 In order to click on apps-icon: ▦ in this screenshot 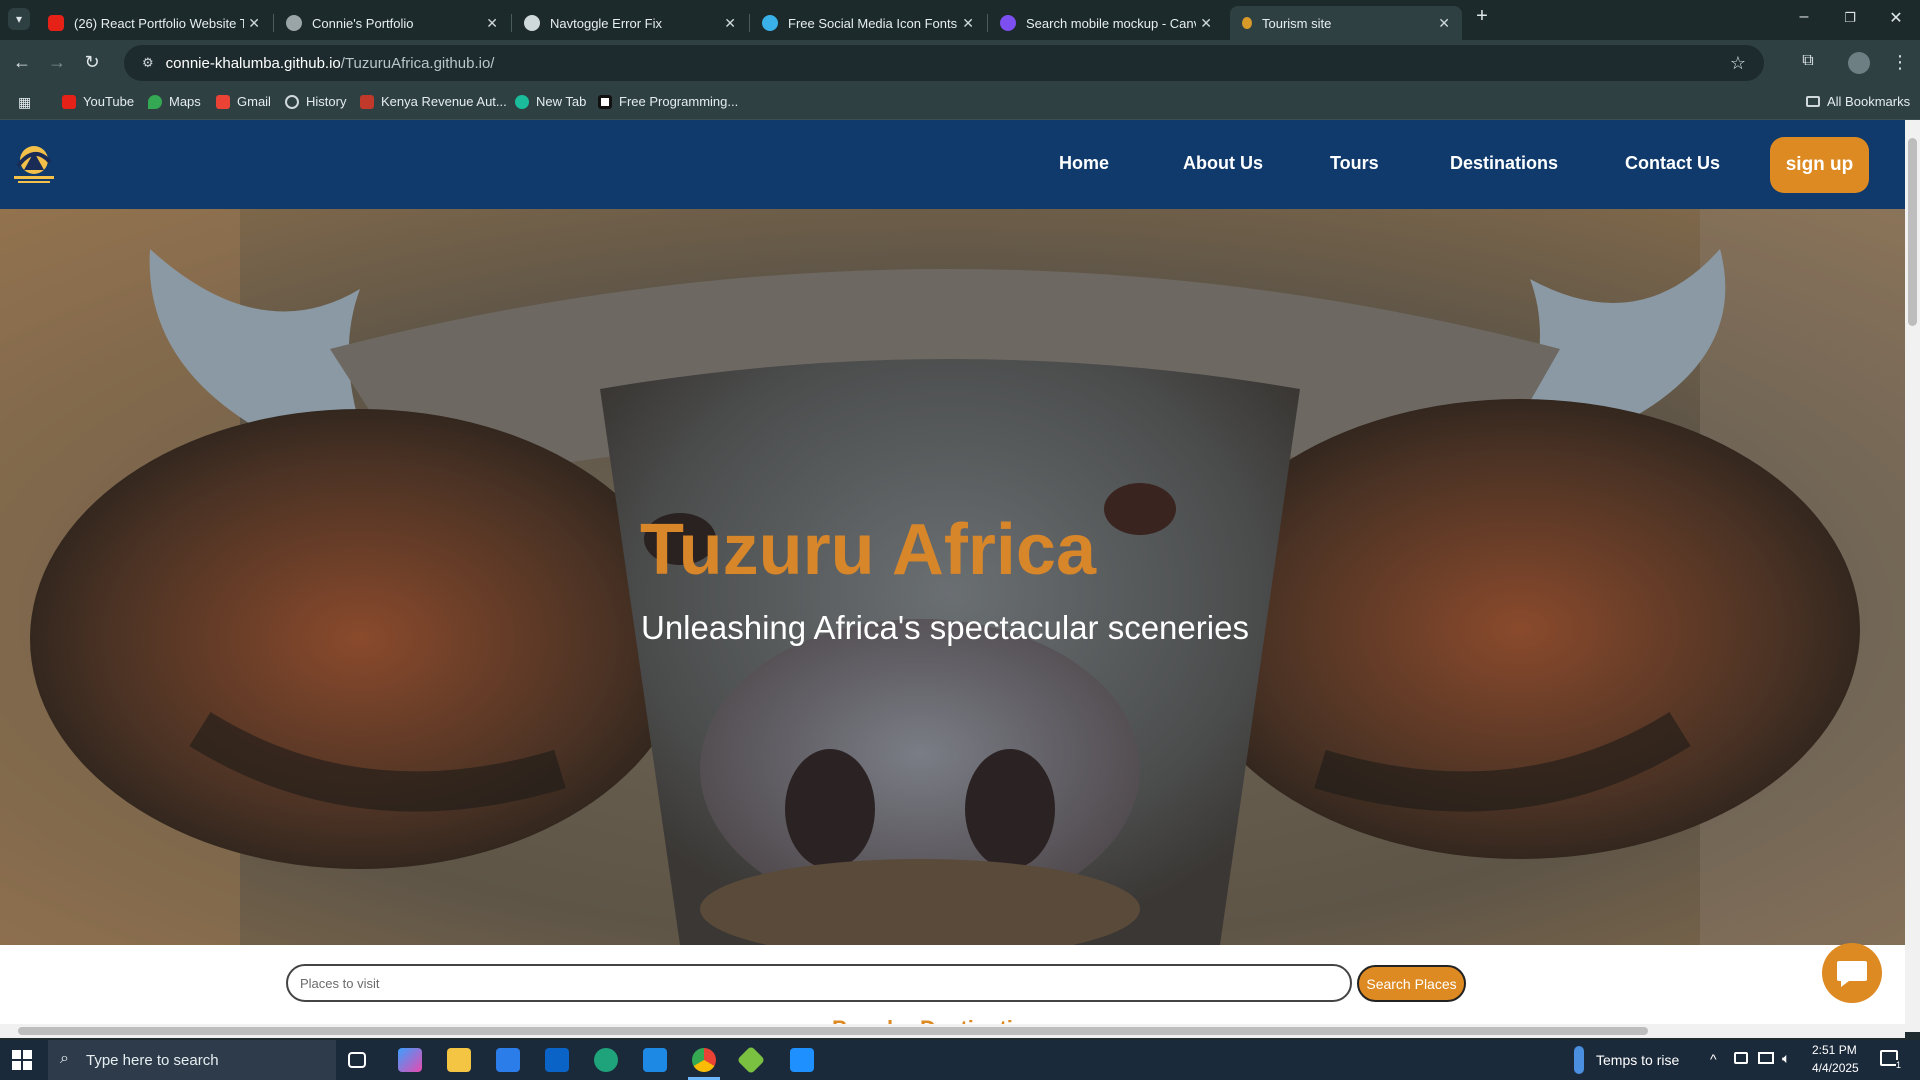, I will do `click(24, 102)`.